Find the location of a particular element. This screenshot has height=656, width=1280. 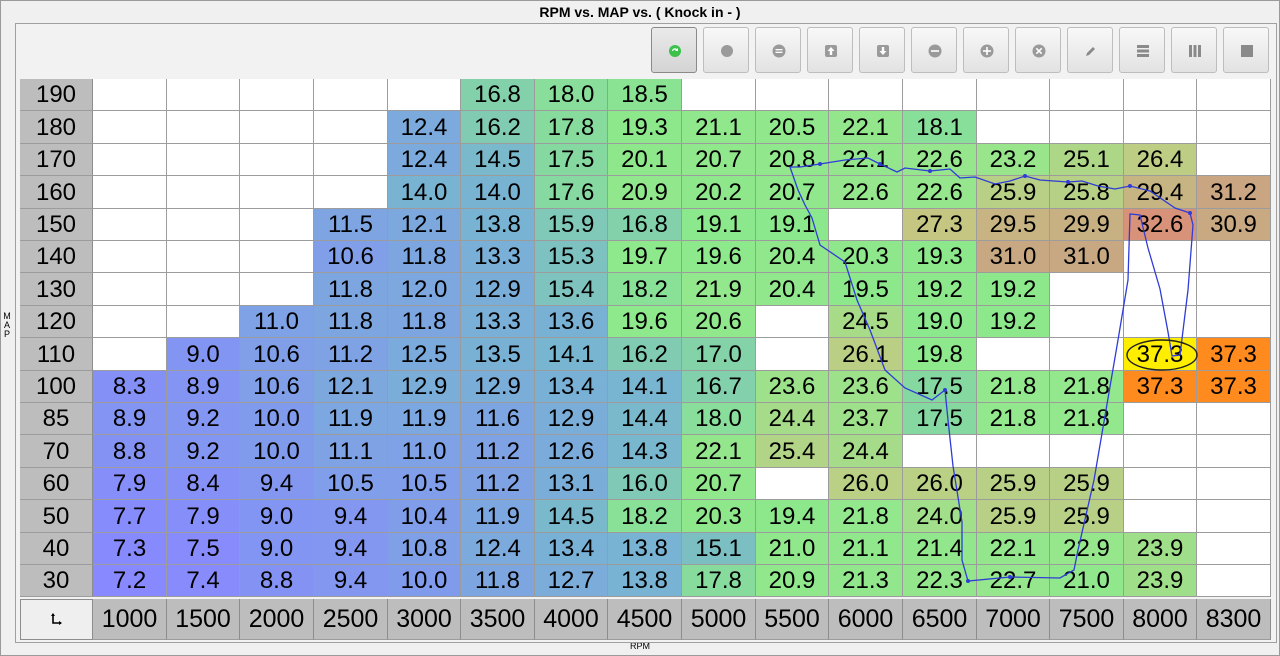

table-cell: 9.0 is located at coordinates (277, 516).